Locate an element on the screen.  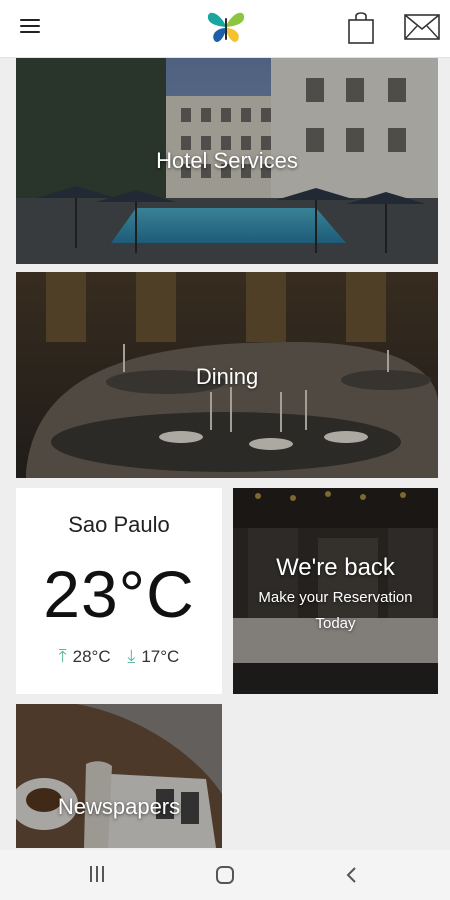
weather-temperature: 23°C is located at coordinates (119, 594).